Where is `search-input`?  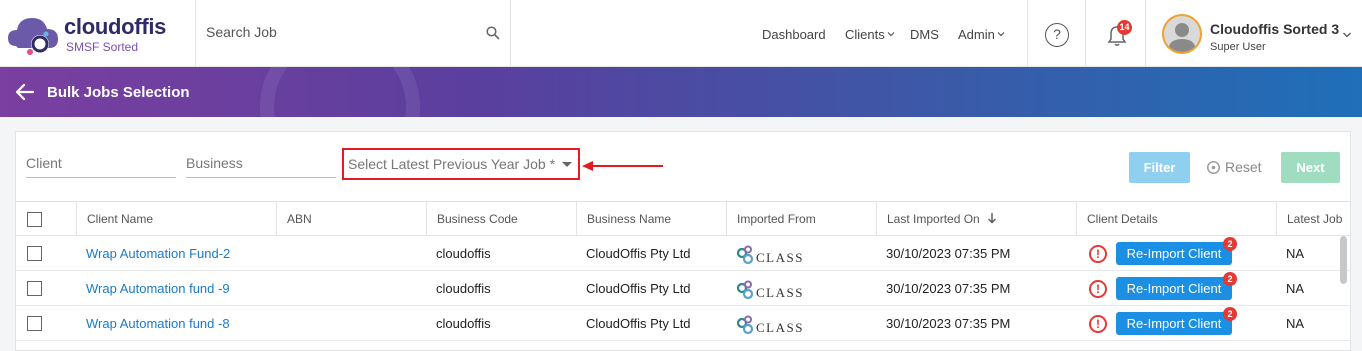 search-input is located at coordinates (341, 32).